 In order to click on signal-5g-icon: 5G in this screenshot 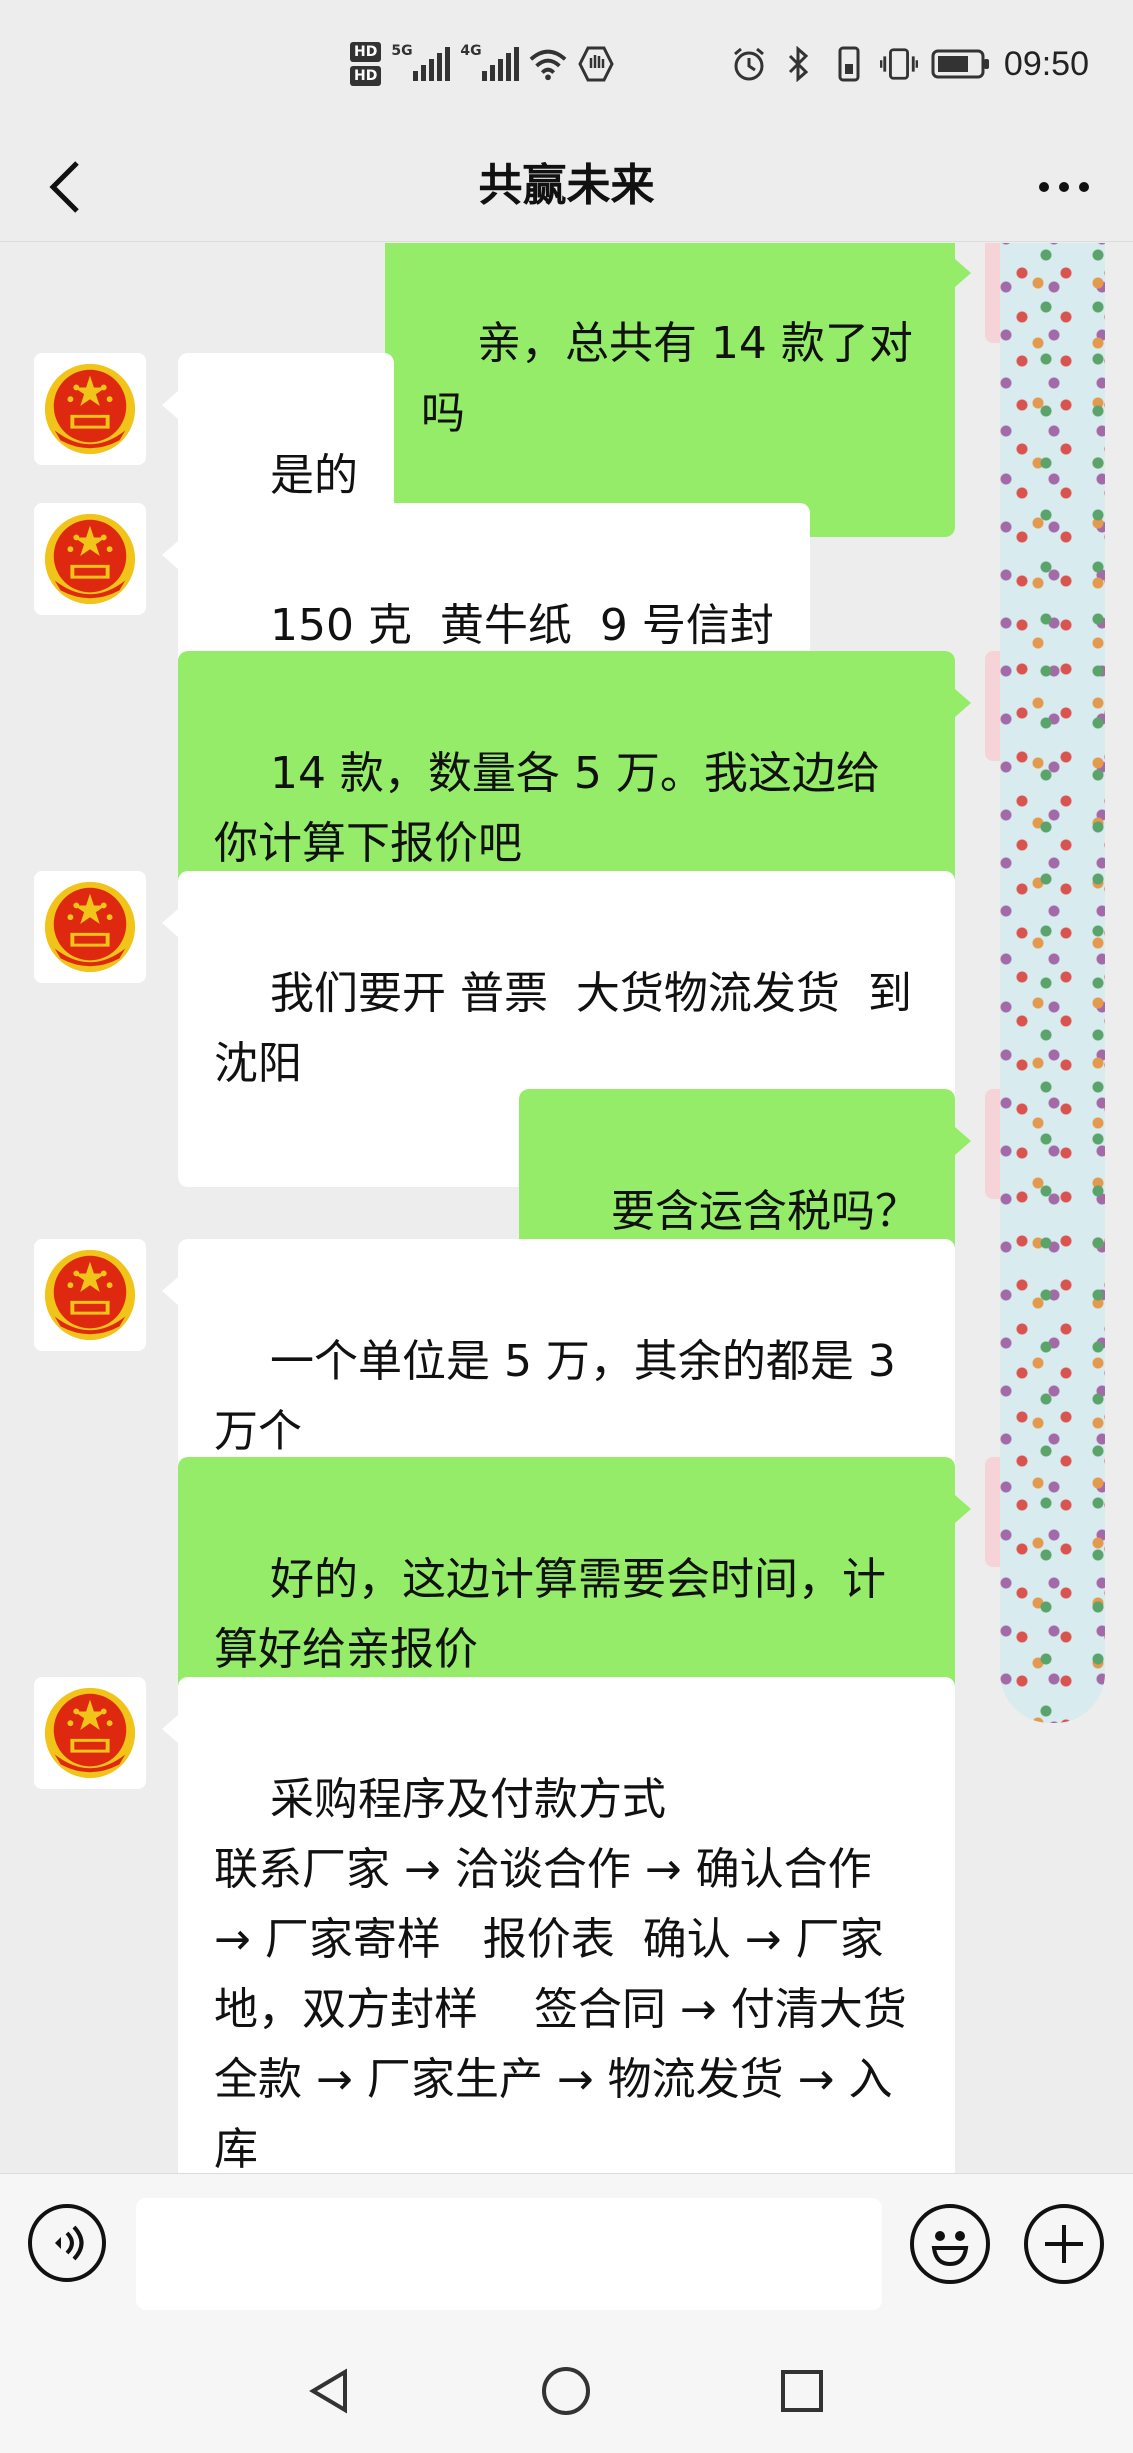, I will do `click(421, 62)`.